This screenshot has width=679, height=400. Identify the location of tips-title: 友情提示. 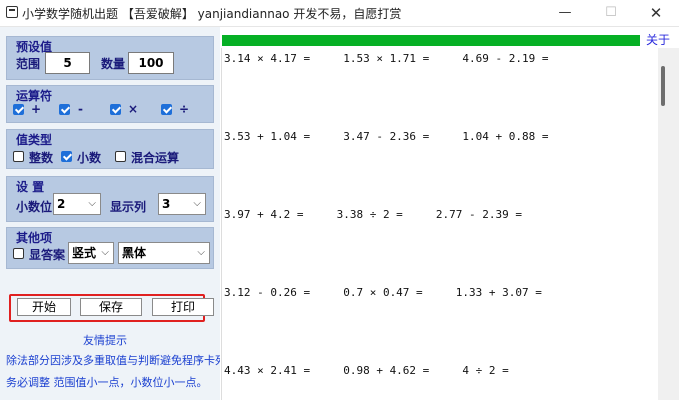
(105, 340).